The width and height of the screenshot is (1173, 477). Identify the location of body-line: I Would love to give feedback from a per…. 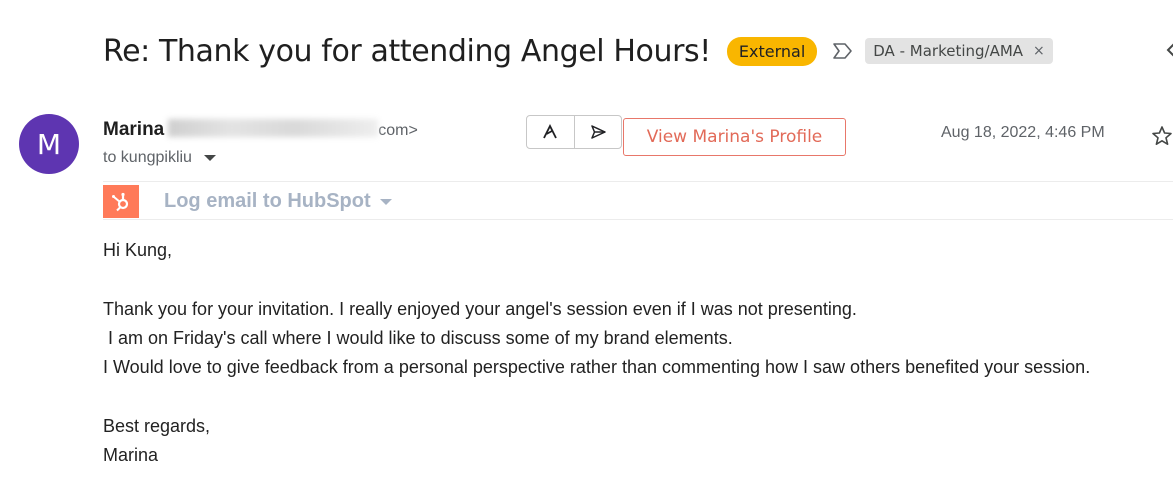
(597, 367).